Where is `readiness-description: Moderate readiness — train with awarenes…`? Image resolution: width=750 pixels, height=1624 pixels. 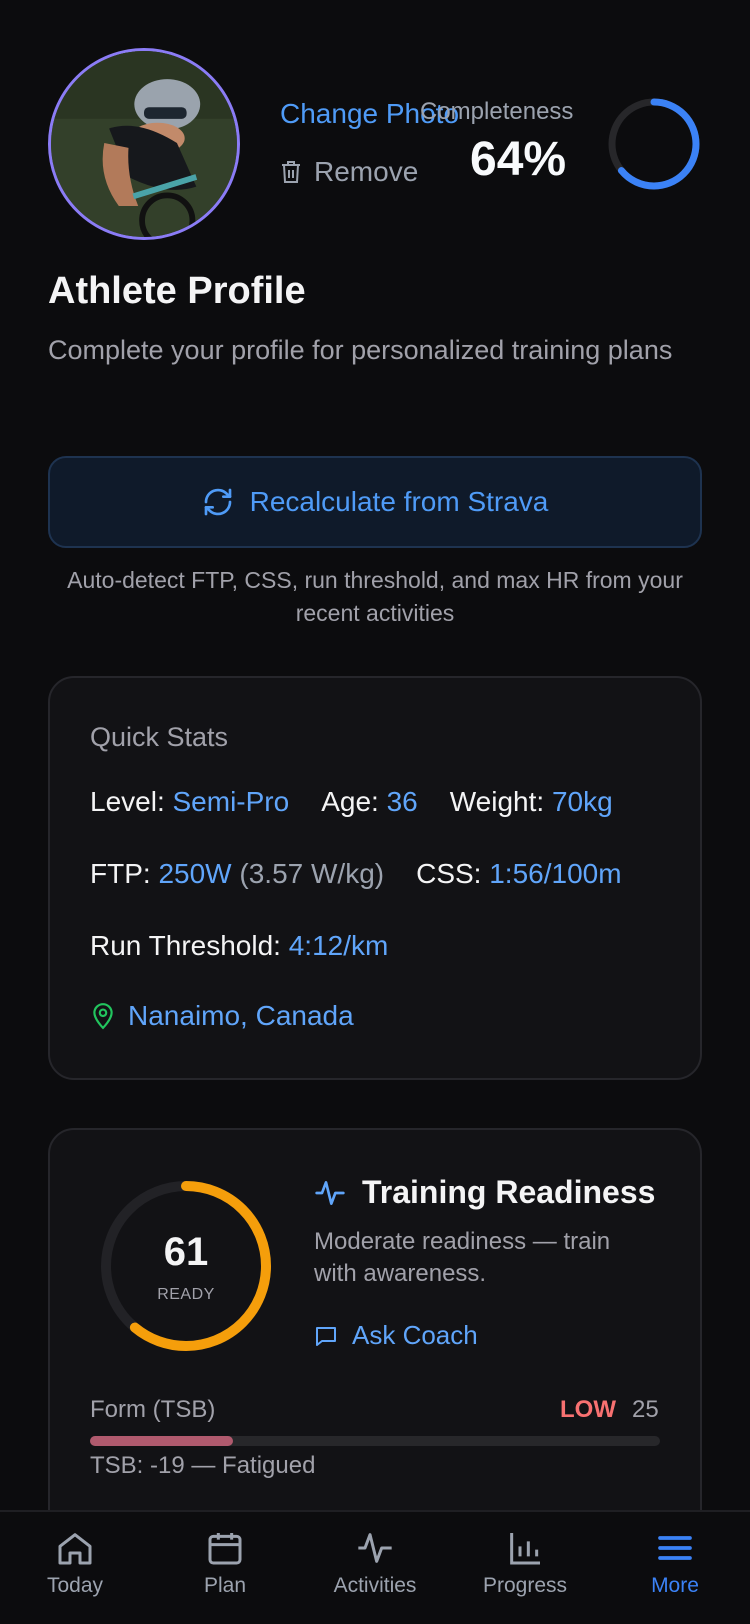
readiness-description: Moderate readiness — train with awarenes… is located at coordinates (462, 1257).